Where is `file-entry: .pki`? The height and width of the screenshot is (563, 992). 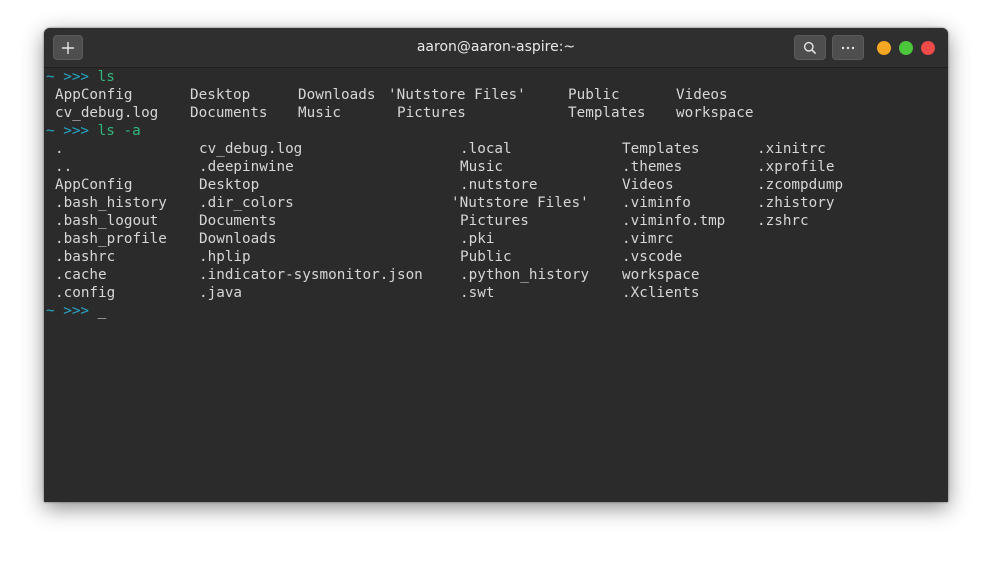
file-entry: .pki is located at coordinates (477, 239).